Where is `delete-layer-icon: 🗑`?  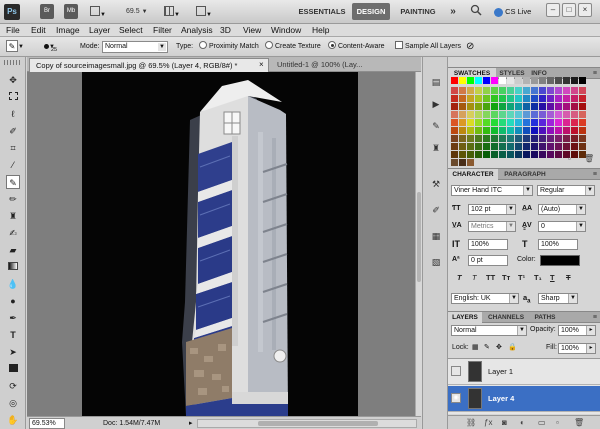
delete-layer-icon: 🗑 is located at coordinates (579, 422).